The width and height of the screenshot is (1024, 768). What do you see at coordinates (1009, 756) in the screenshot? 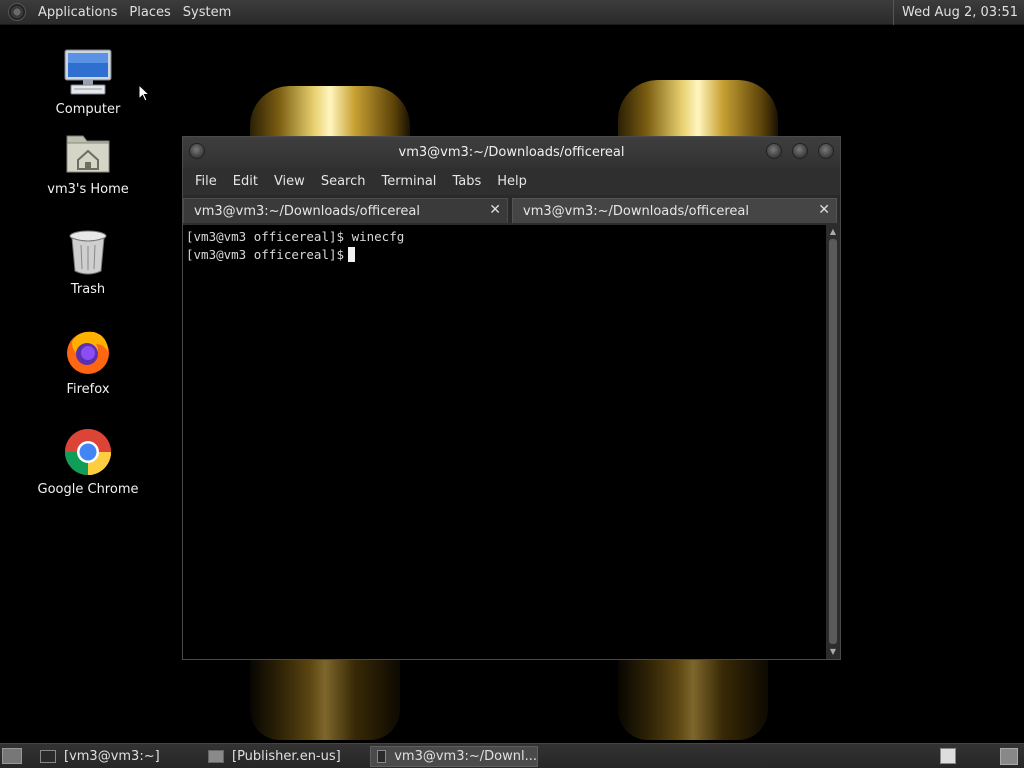
I see `trash-applet-icon` at bounding box center [1009, 756].